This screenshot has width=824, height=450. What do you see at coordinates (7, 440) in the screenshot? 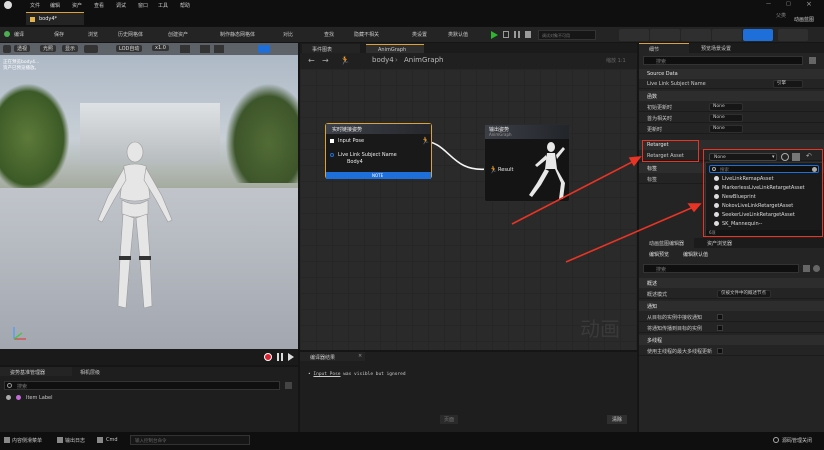
I see `content-drawer-icon` at bounding box center [7, 440].